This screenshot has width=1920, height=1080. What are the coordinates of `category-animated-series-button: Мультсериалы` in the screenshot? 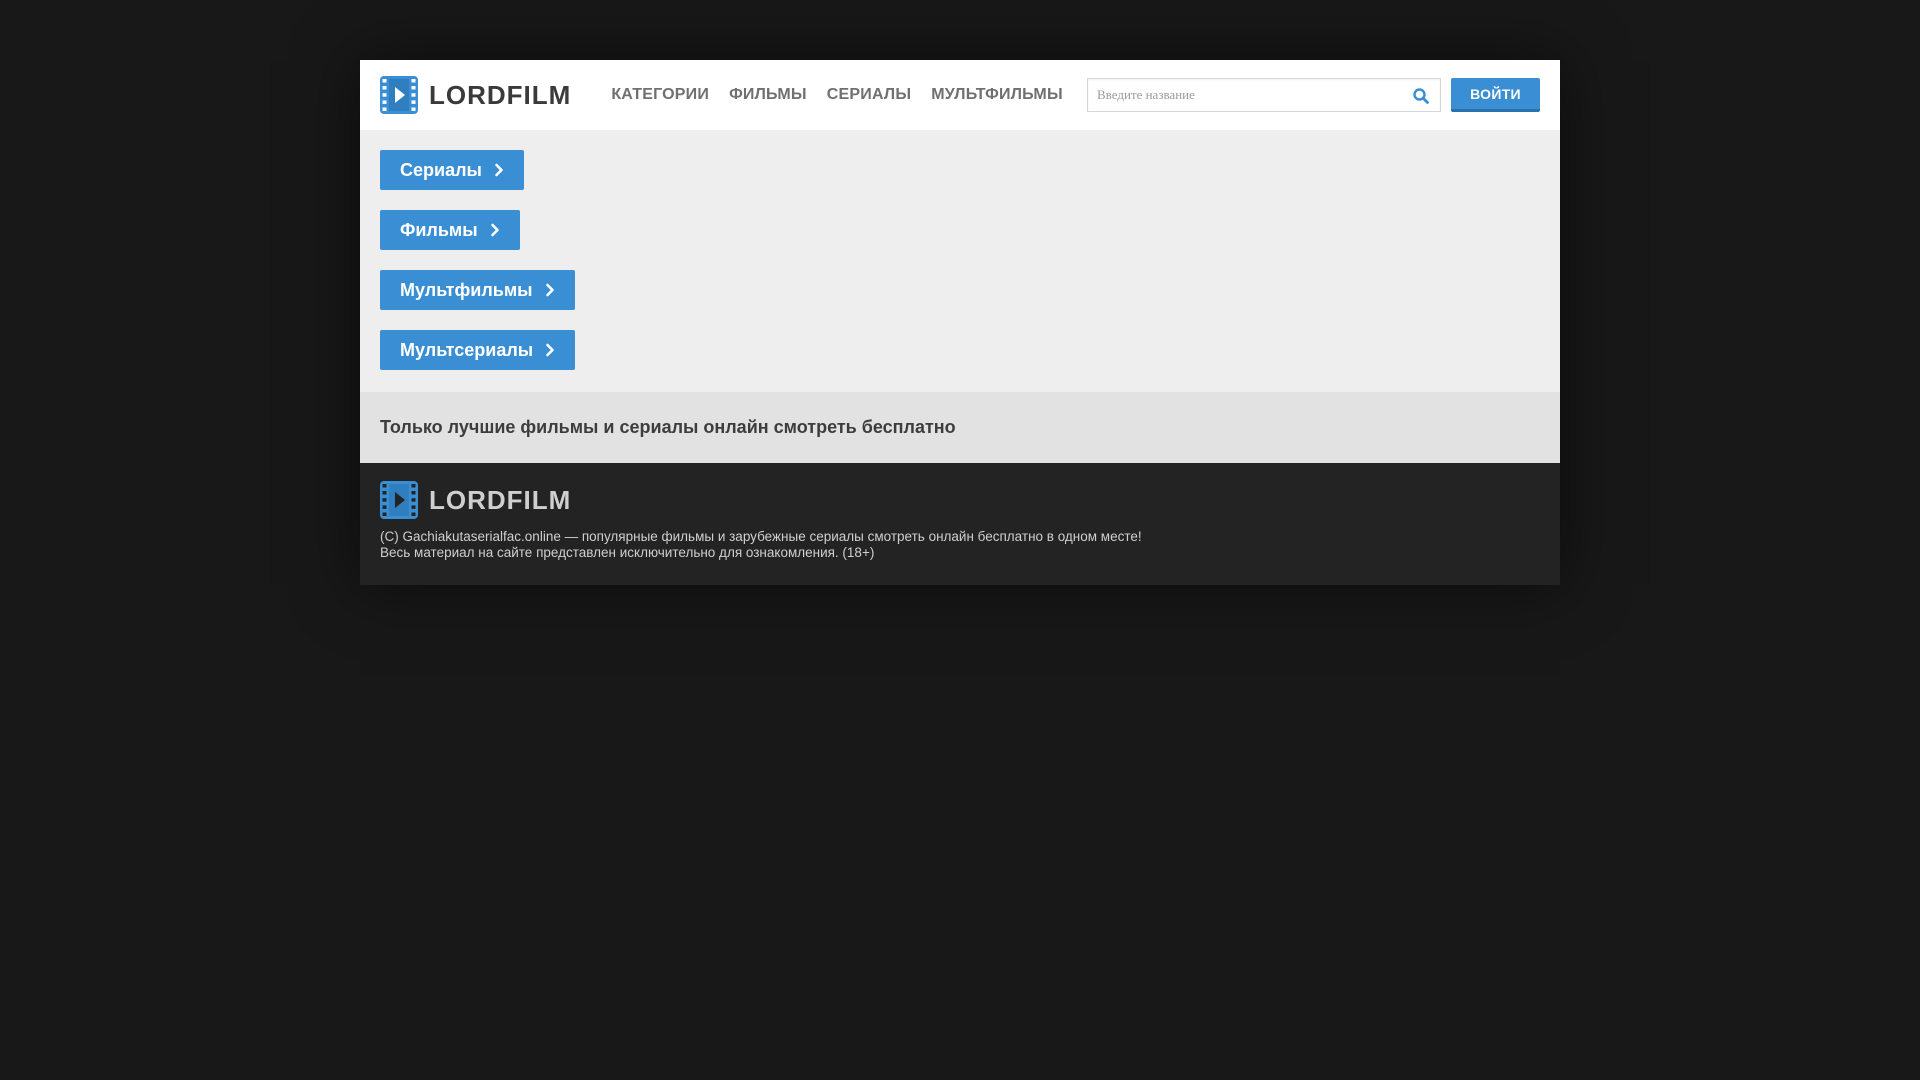 It's located at (478, 350).